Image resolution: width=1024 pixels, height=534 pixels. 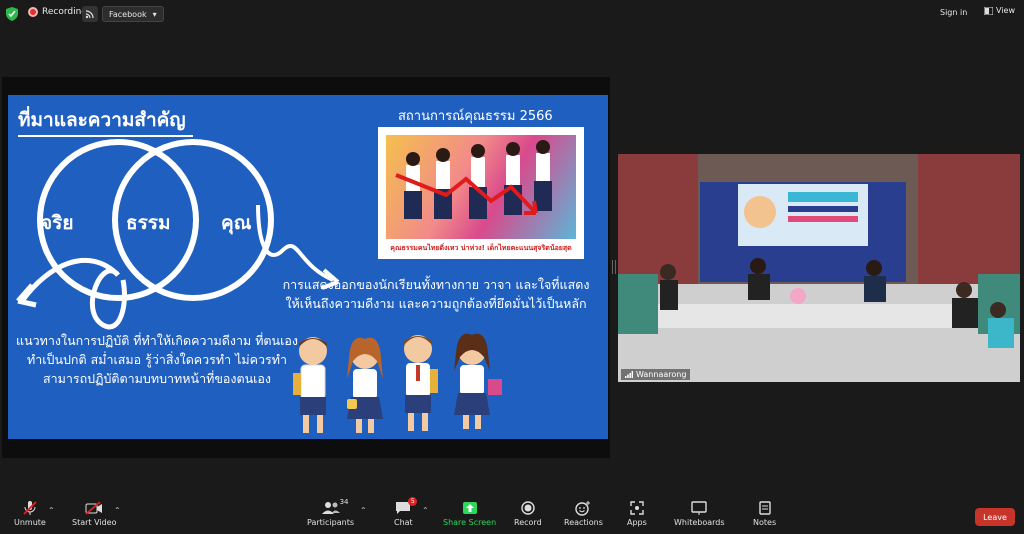 I want to click on live-stream-button, so click(x=90, y=14).